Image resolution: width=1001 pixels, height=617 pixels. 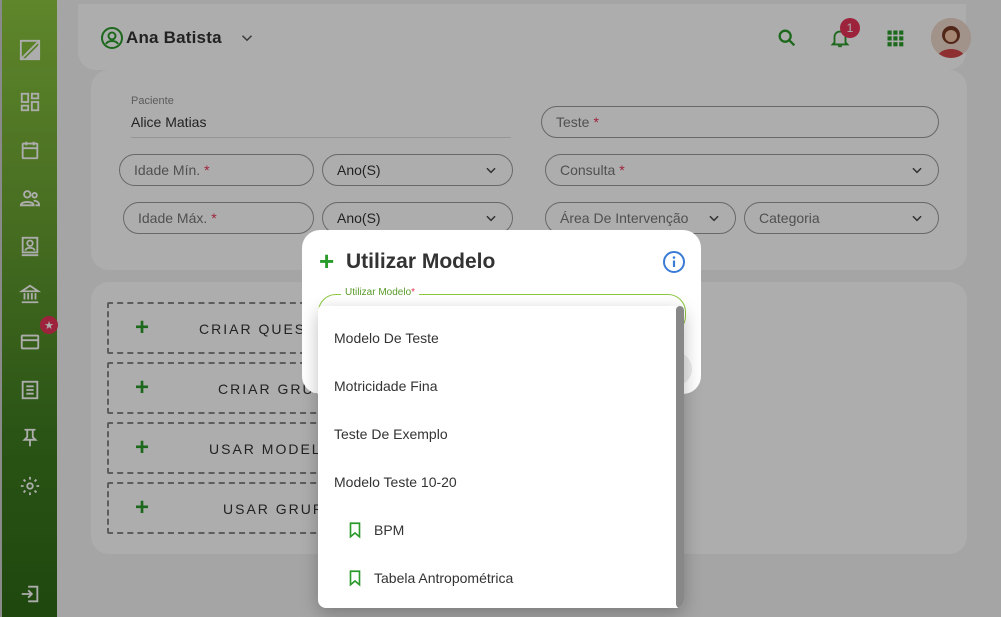 What do you see at coordinates (674, 262) in the screenshot?
I see `info-icon` at bounding box center [674, 262].